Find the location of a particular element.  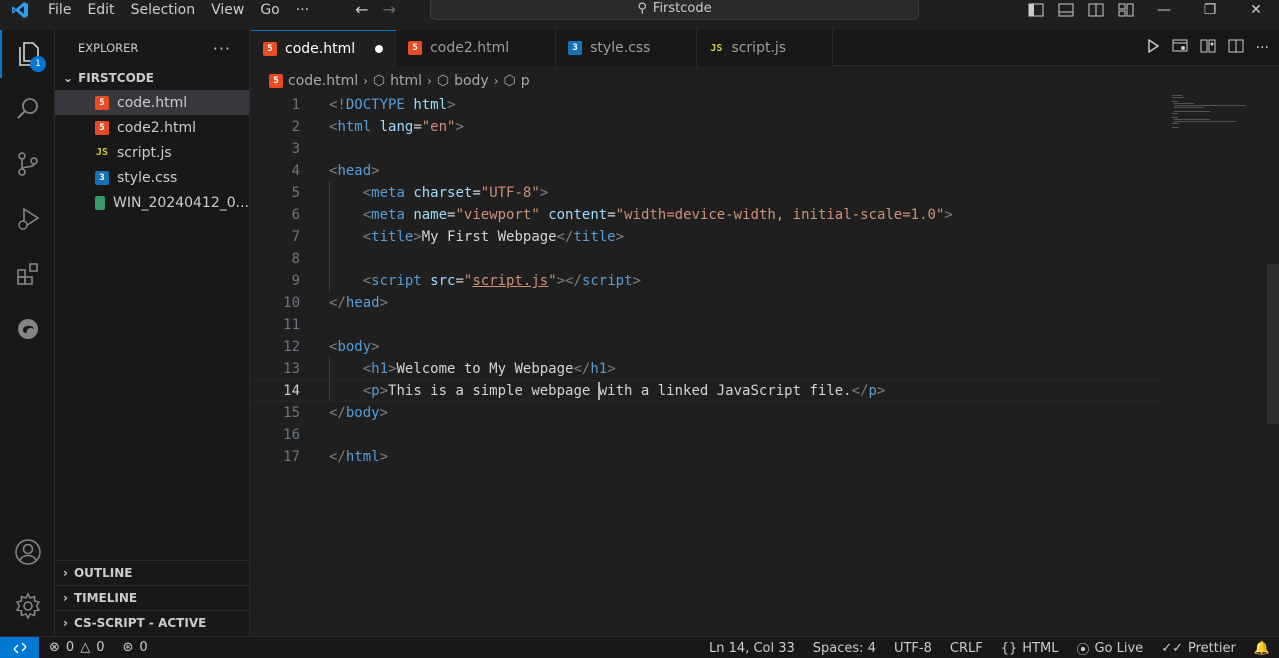

tab-style-css: 3 style.css is located at coordinates (627, 48).